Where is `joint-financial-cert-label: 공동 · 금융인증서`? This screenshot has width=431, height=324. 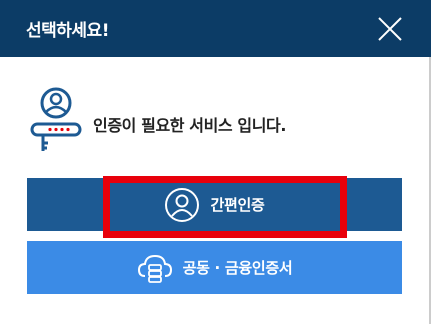
joint-financial-cert-label: 공동 · 금융인증서 is located at coordinates (237, 268).